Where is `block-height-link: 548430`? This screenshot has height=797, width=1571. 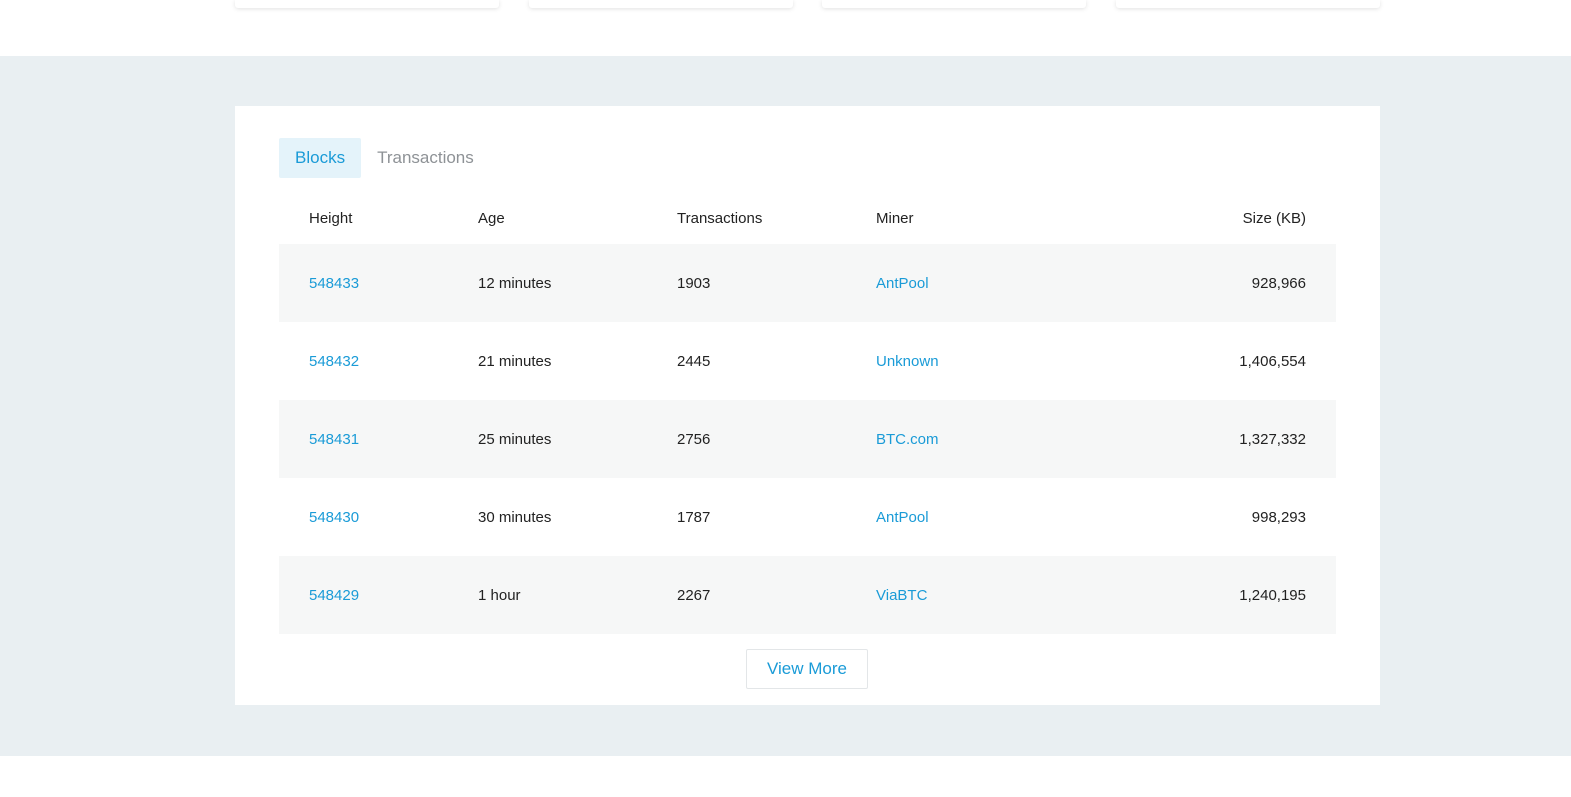 block-height-link: 548430 is located at coordinates (378, 517).